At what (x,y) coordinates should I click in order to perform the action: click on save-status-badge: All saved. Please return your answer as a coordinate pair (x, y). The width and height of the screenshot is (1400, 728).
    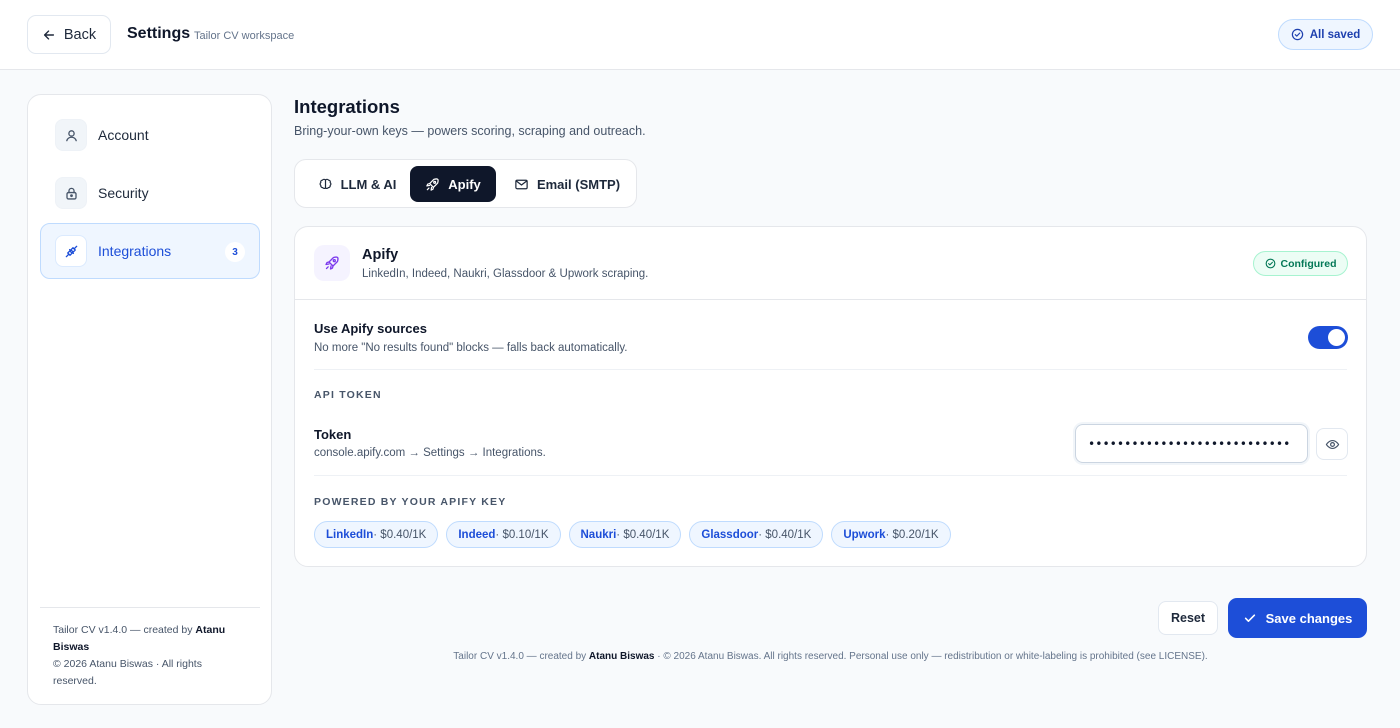
    Looking at the image, I should click on (1325, 34).